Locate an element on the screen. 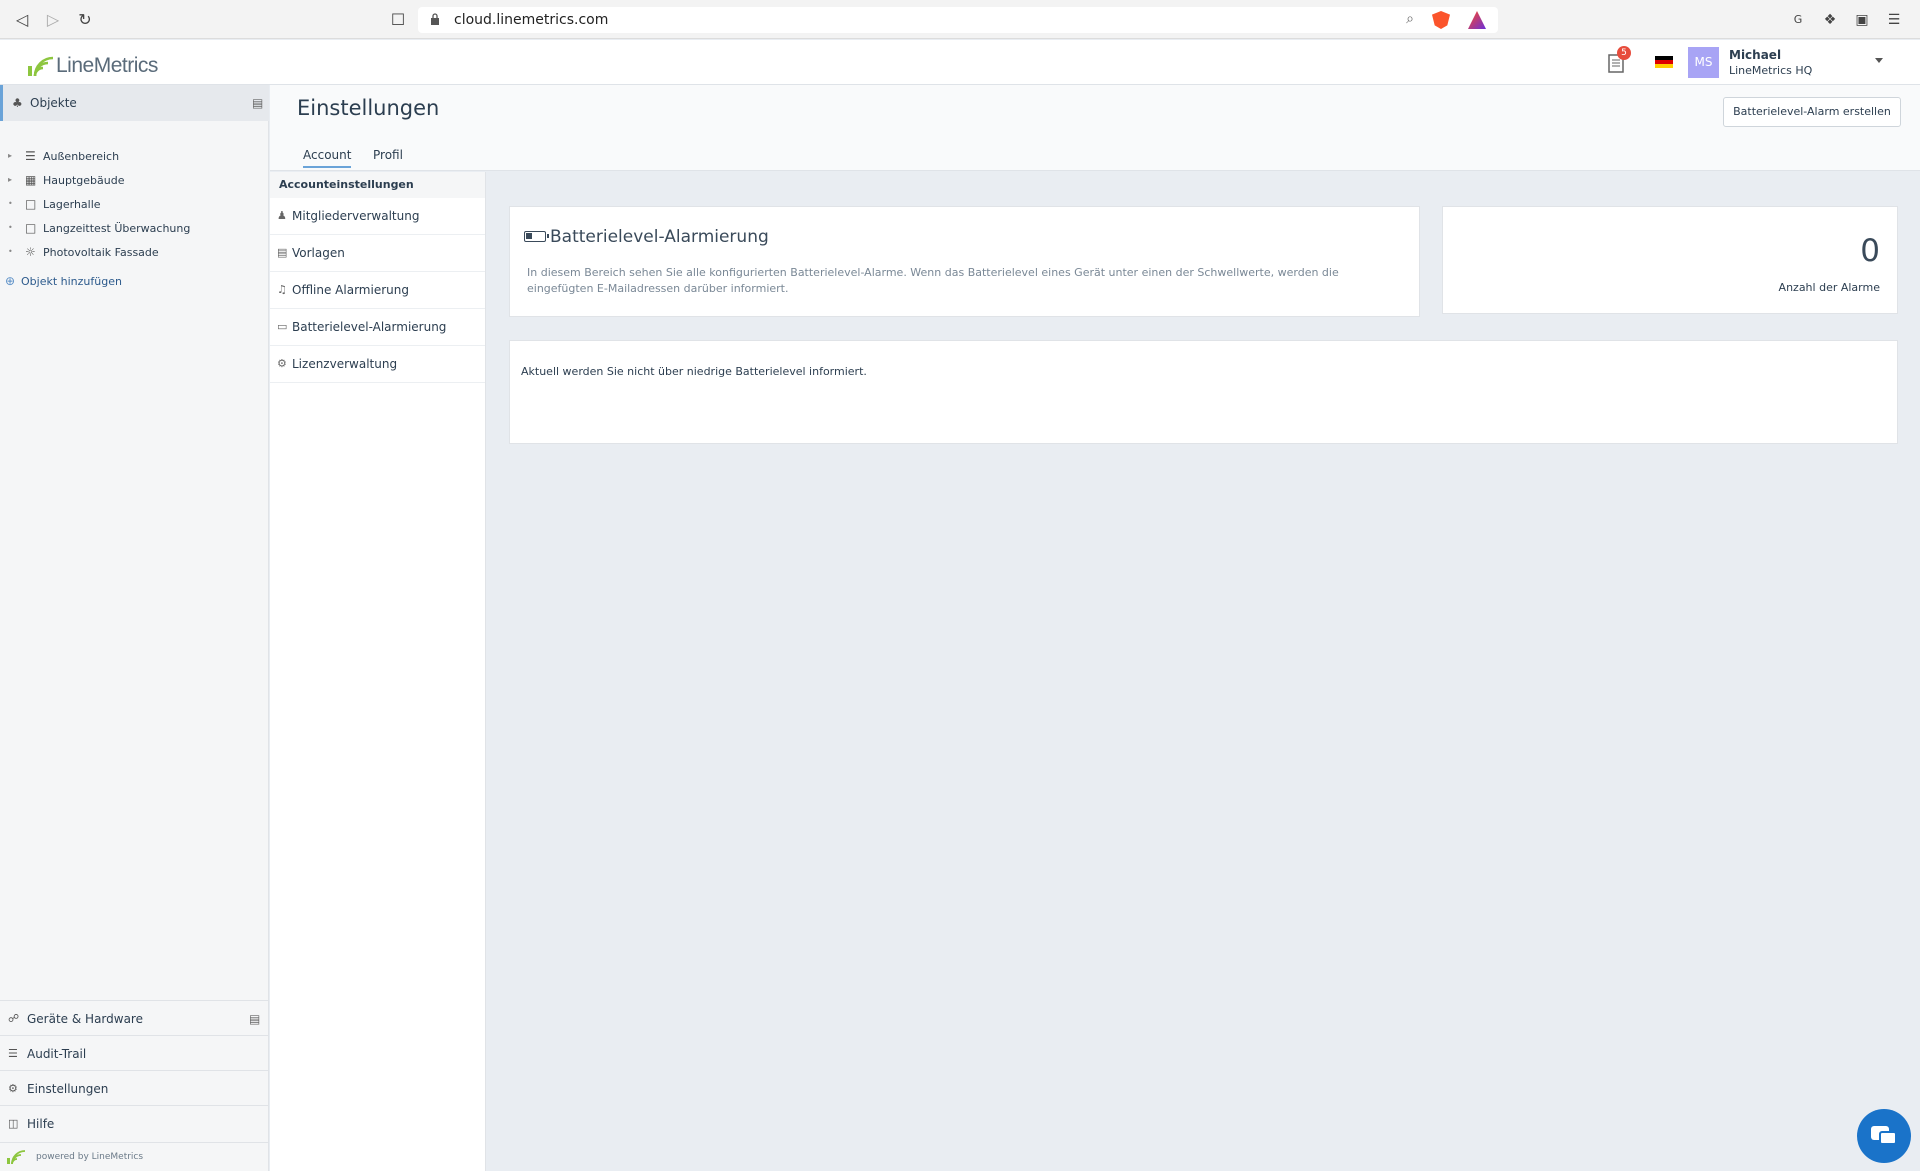 This screenshot has height=1171, width=1920. battery-icon: ▭ is located at coordinates (282, 326).